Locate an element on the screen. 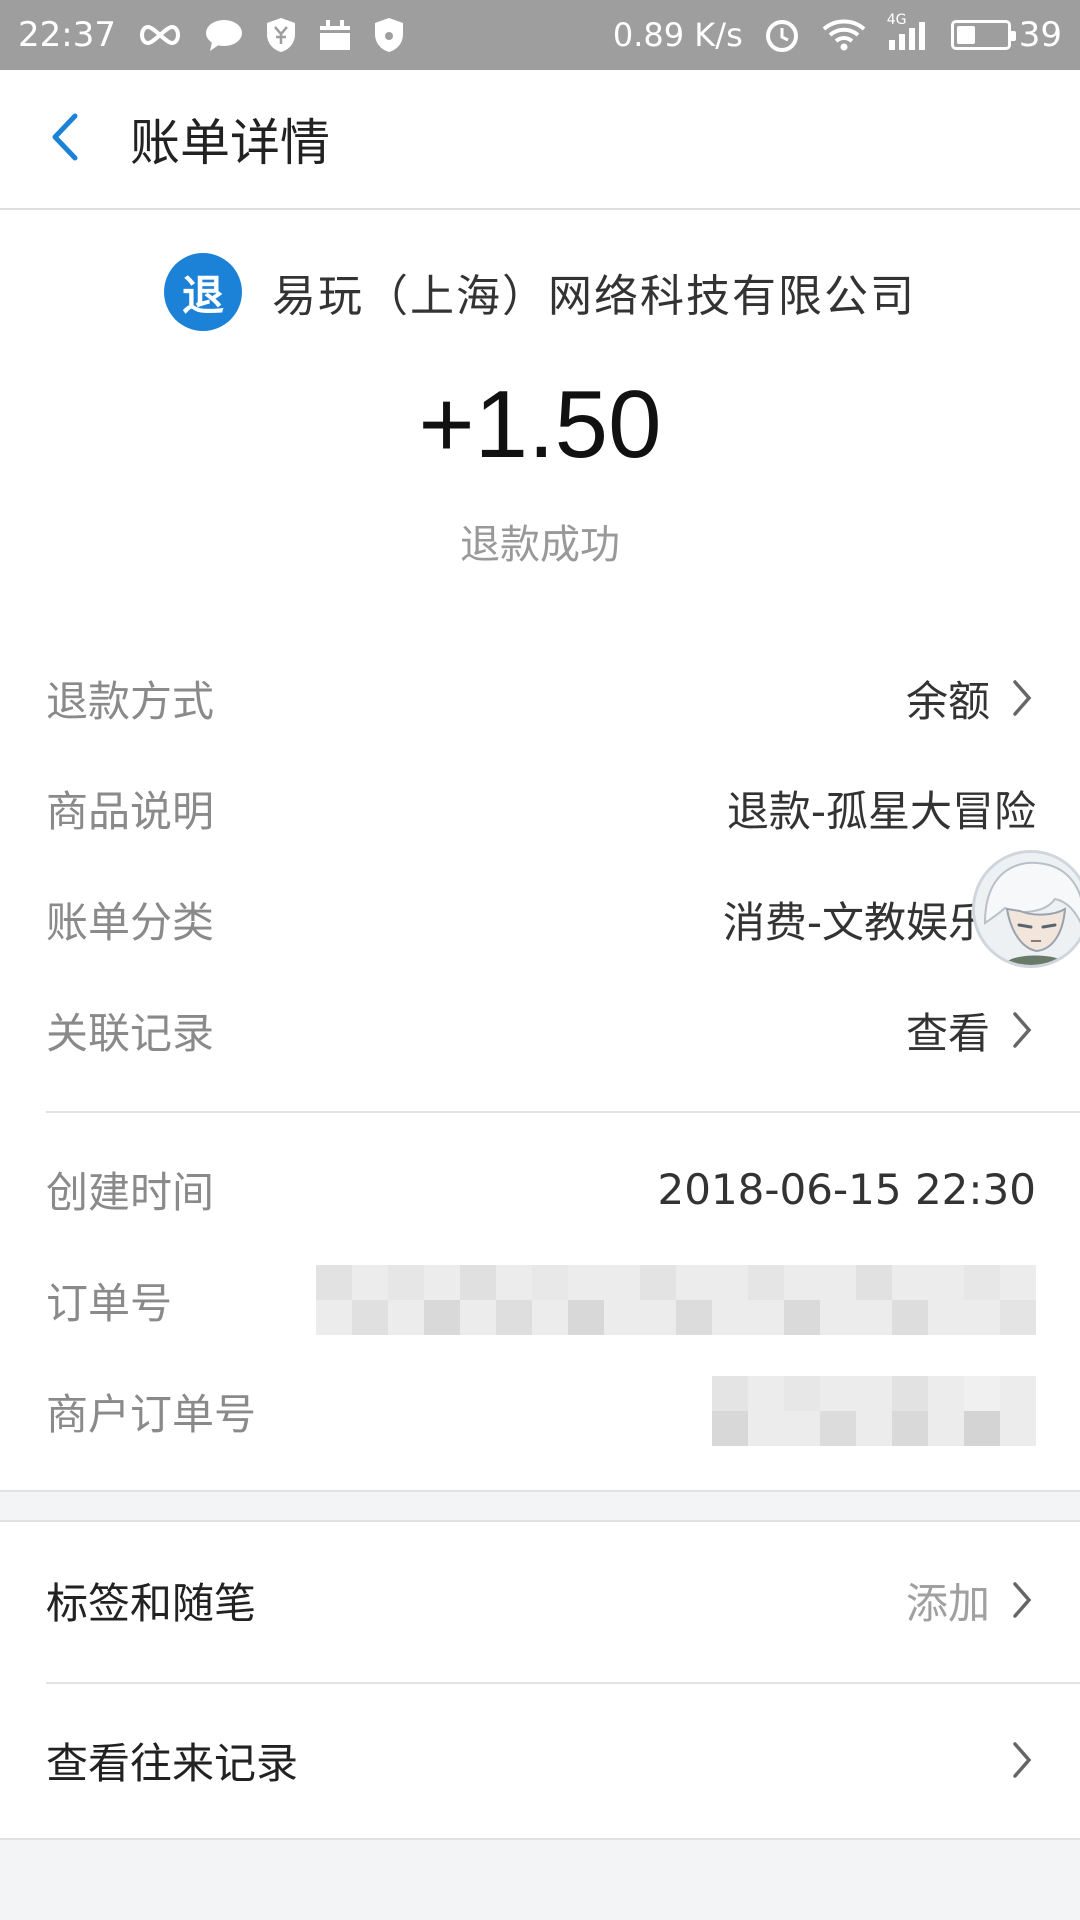 The image size is (1080, 1920). refund-method-value: 余额 is located at coordinates (947, 701).